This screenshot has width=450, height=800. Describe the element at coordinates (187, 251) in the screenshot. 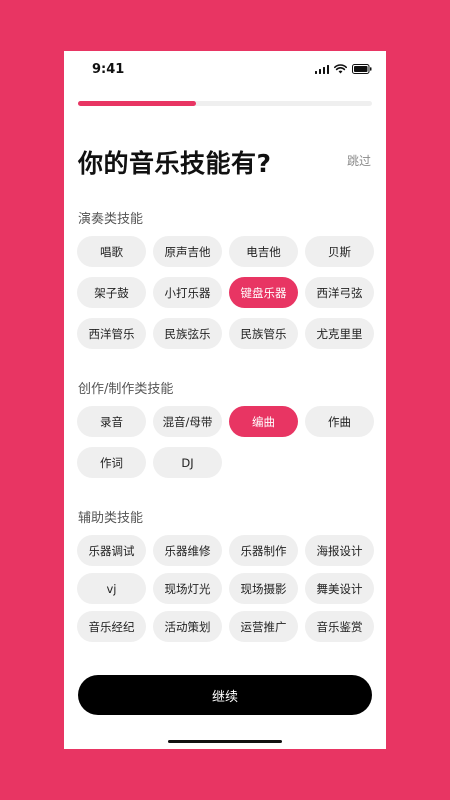

I see `skill-chip: 原声吉他` at that location.